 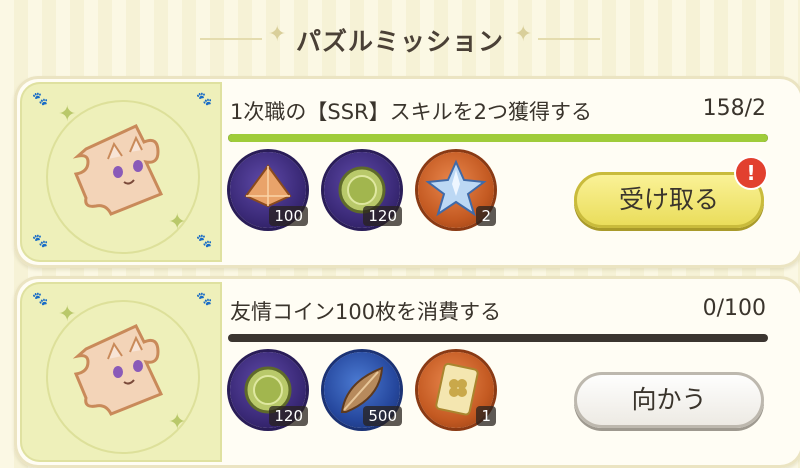 What do you see at coordinates (366, 312) in the screenshot?
I see `mission-task-text: 友情コイン100枚を消費する` at bounding box center [366, 312].